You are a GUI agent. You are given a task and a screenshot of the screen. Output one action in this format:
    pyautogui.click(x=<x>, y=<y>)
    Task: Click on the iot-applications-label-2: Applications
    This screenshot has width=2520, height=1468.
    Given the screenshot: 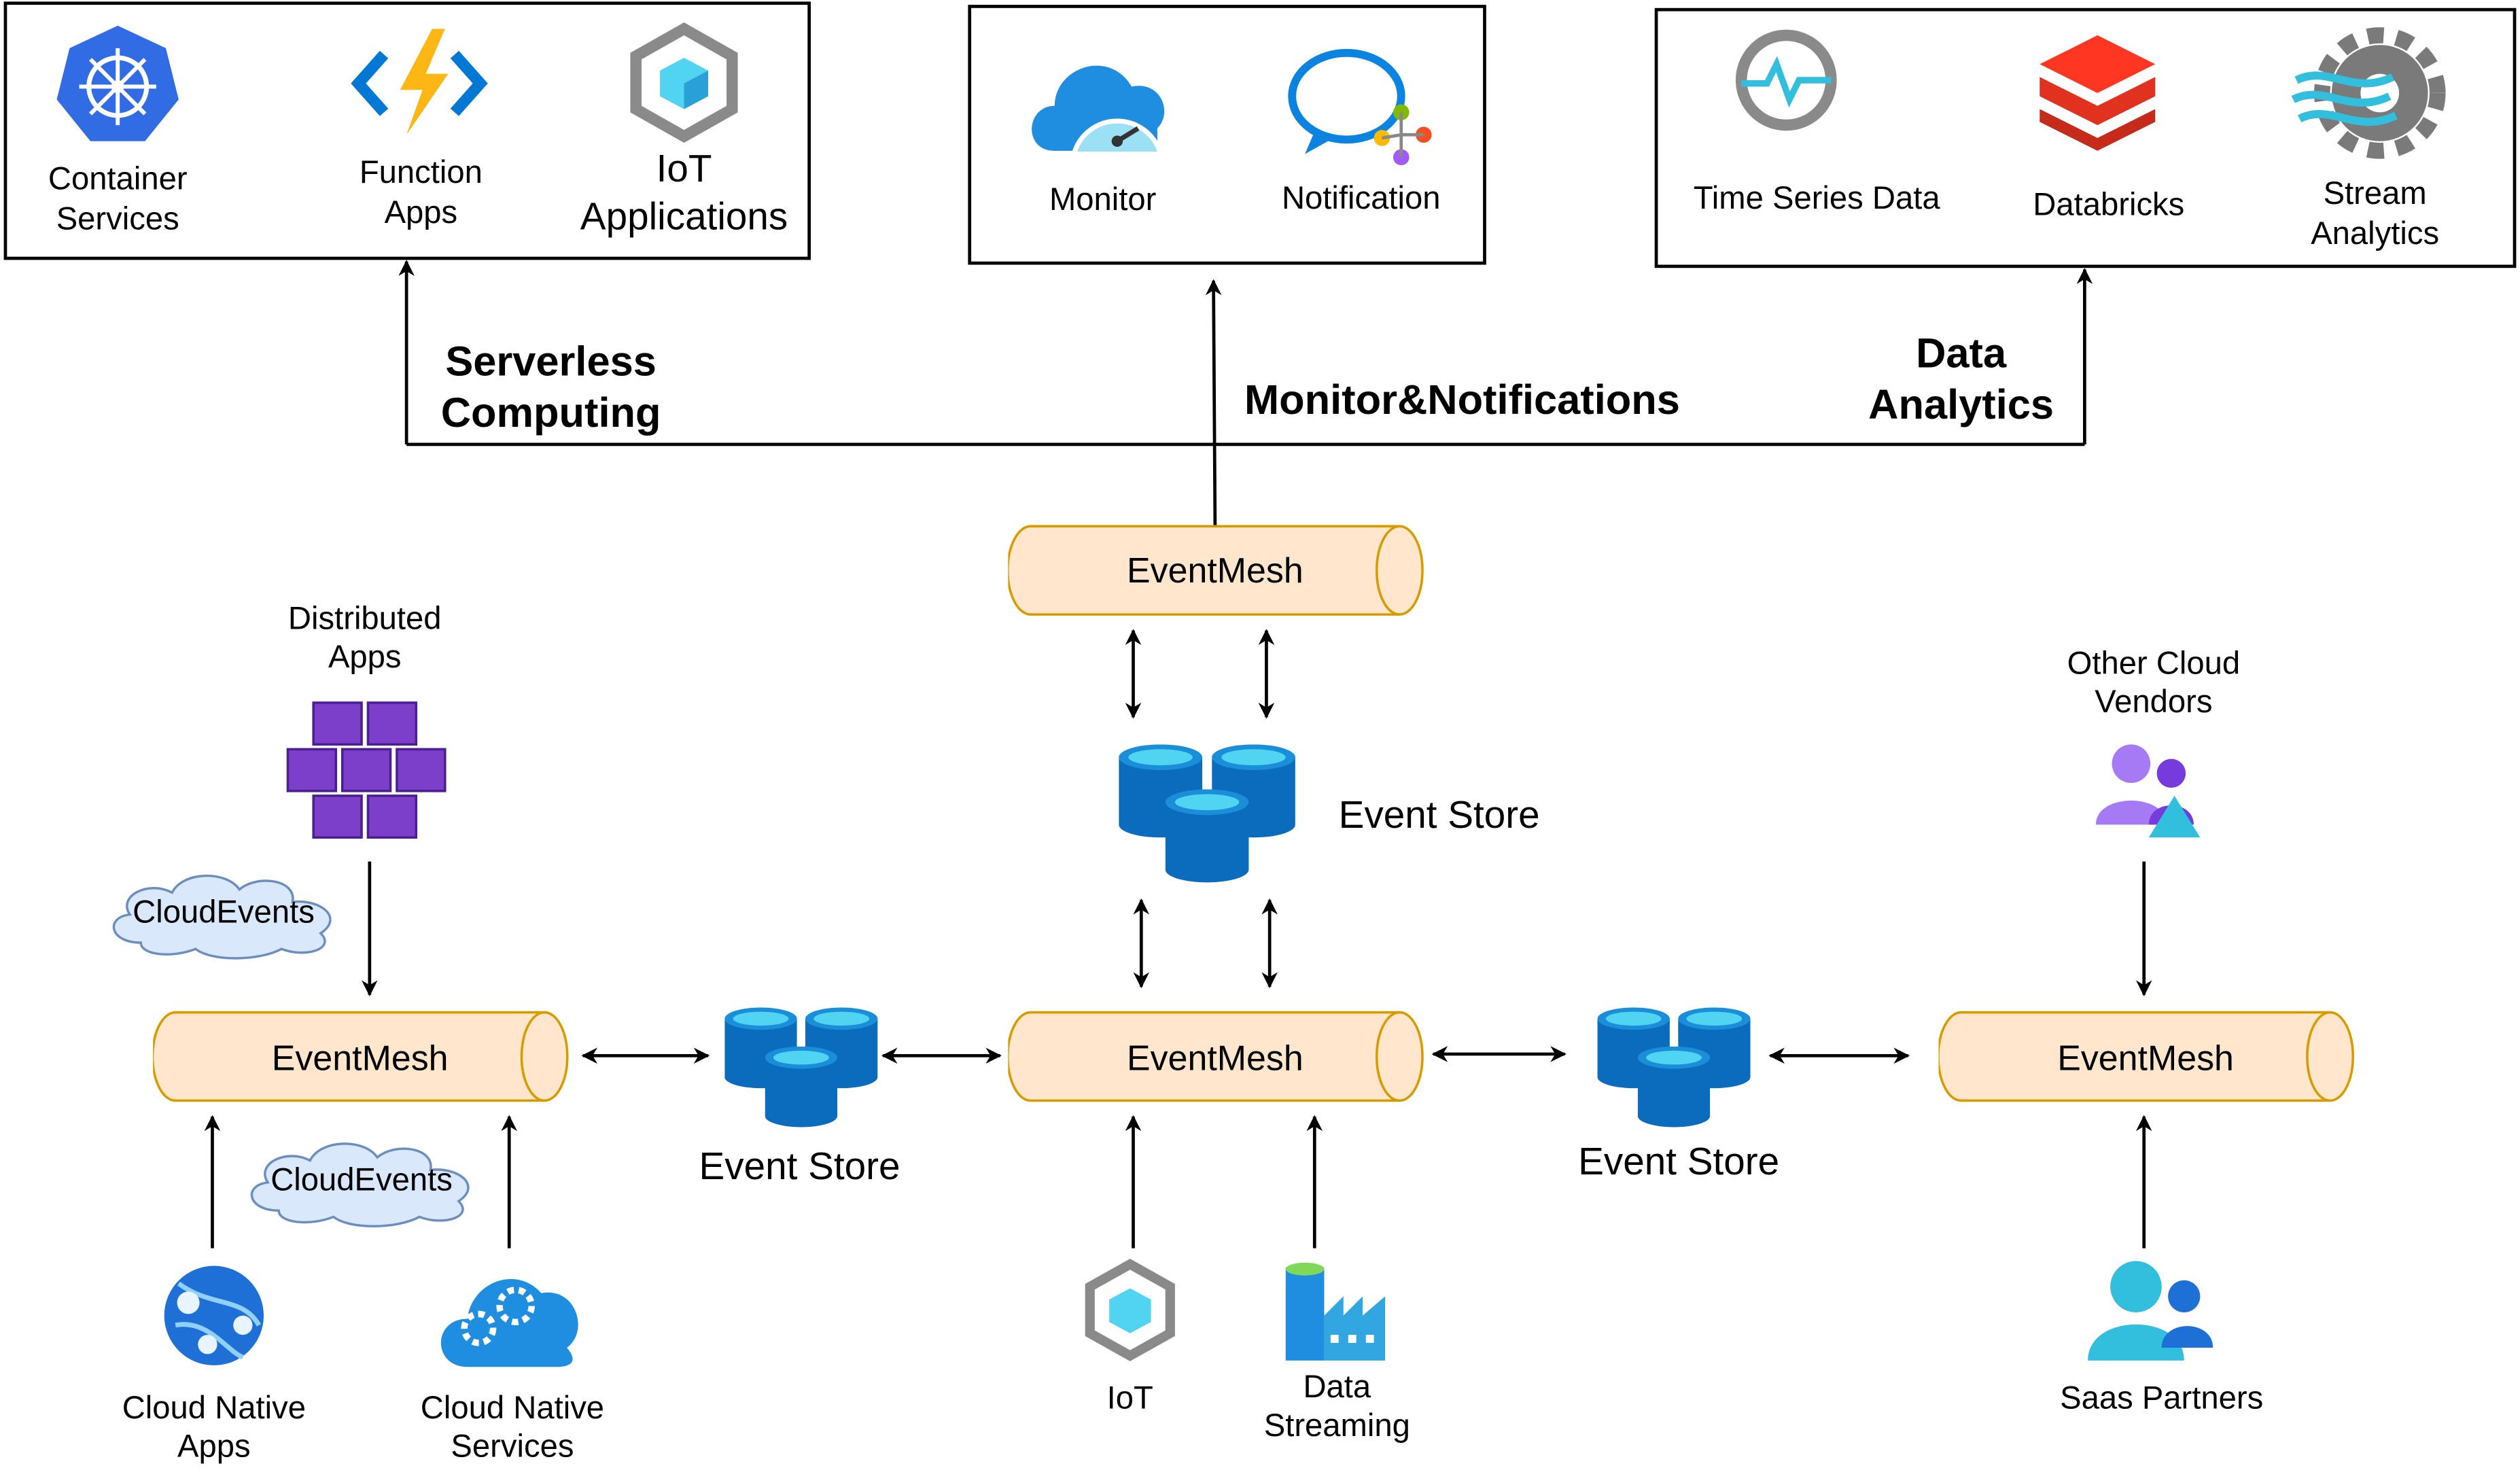 What is the action you would take?
    pyautogui.click(x=684, y=217)
    